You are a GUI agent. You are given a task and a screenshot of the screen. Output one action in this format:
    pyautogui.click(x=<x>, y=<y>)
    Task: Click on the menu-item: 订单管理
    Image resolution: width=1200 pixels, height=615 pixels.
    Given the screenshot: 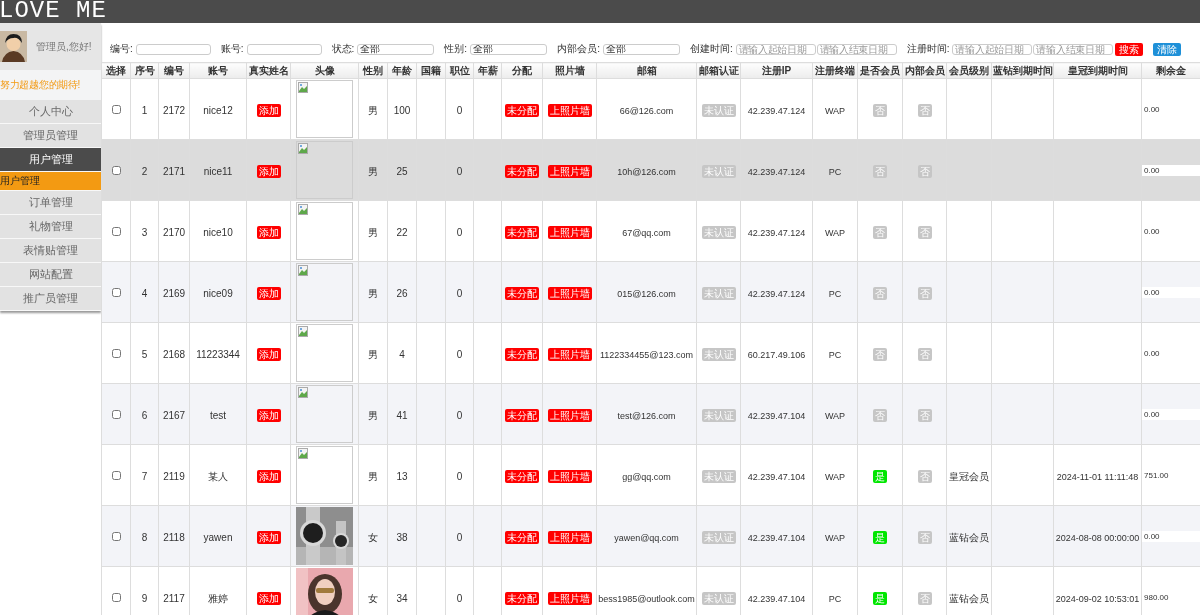 What is the action you would take?
    pyautogui.click(x=50, y=203)
    